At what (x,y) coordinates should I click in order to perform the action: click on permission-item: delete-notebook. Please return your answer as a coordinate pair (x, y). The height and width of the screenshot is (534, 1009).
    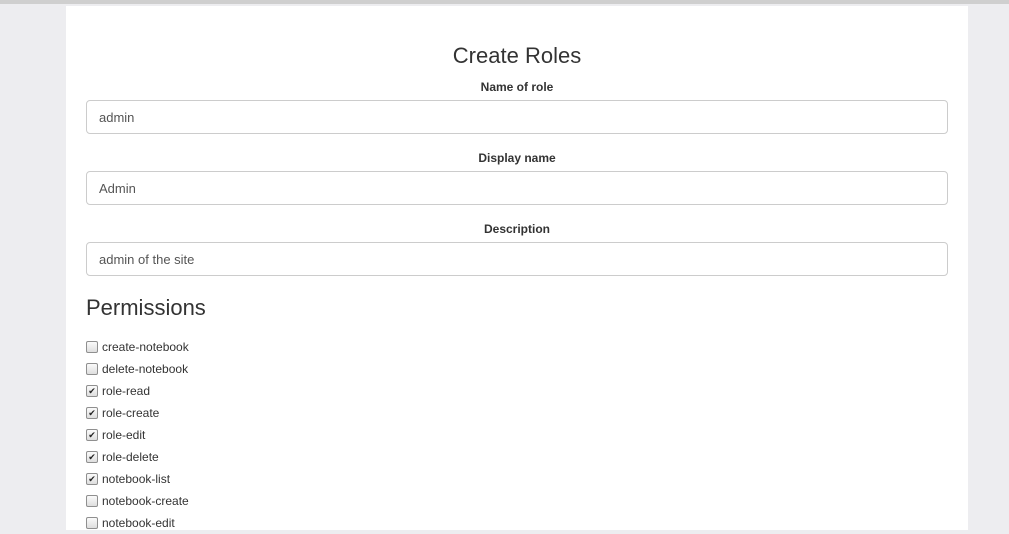
    Looking at the image, I should click on (137, 369).